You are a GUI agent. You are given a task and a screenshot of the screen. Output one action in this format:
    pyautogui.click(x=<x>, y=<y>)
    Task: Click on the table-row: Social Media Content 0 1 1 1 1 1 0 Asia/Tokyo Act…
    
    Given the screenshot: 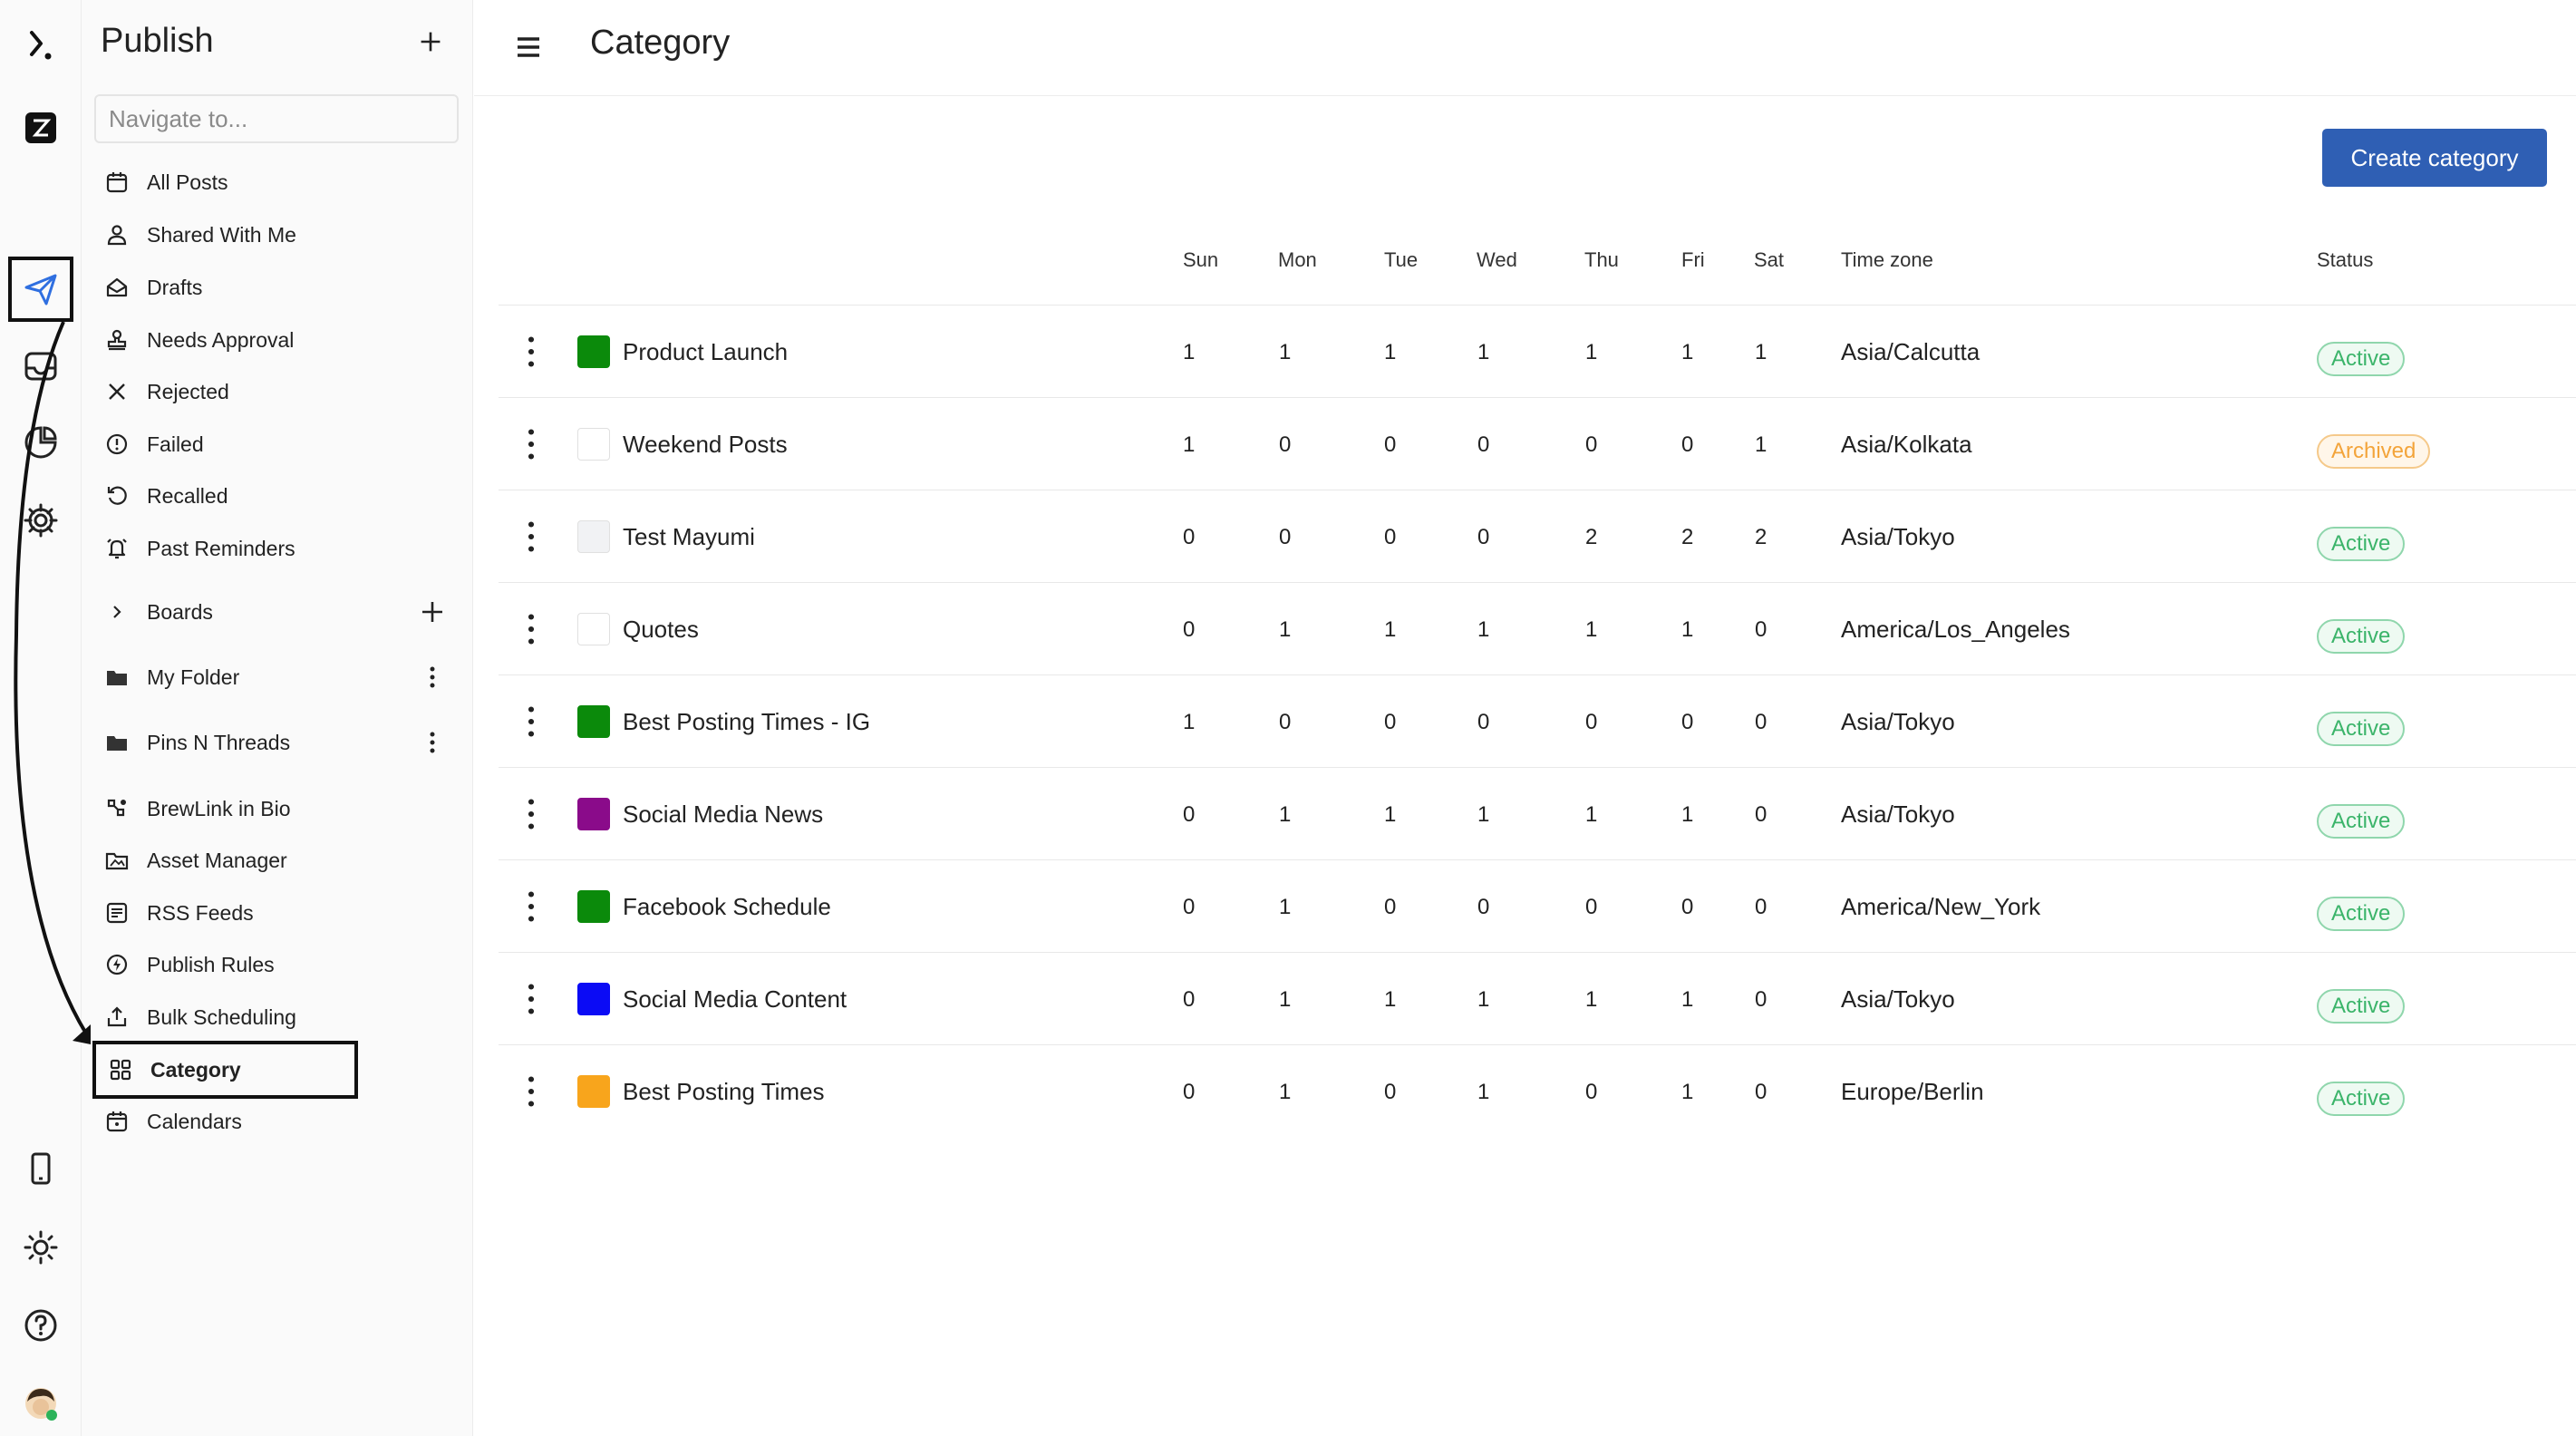 What is the action you would take?
    pyautogui.click(x=1537, y=998)
    